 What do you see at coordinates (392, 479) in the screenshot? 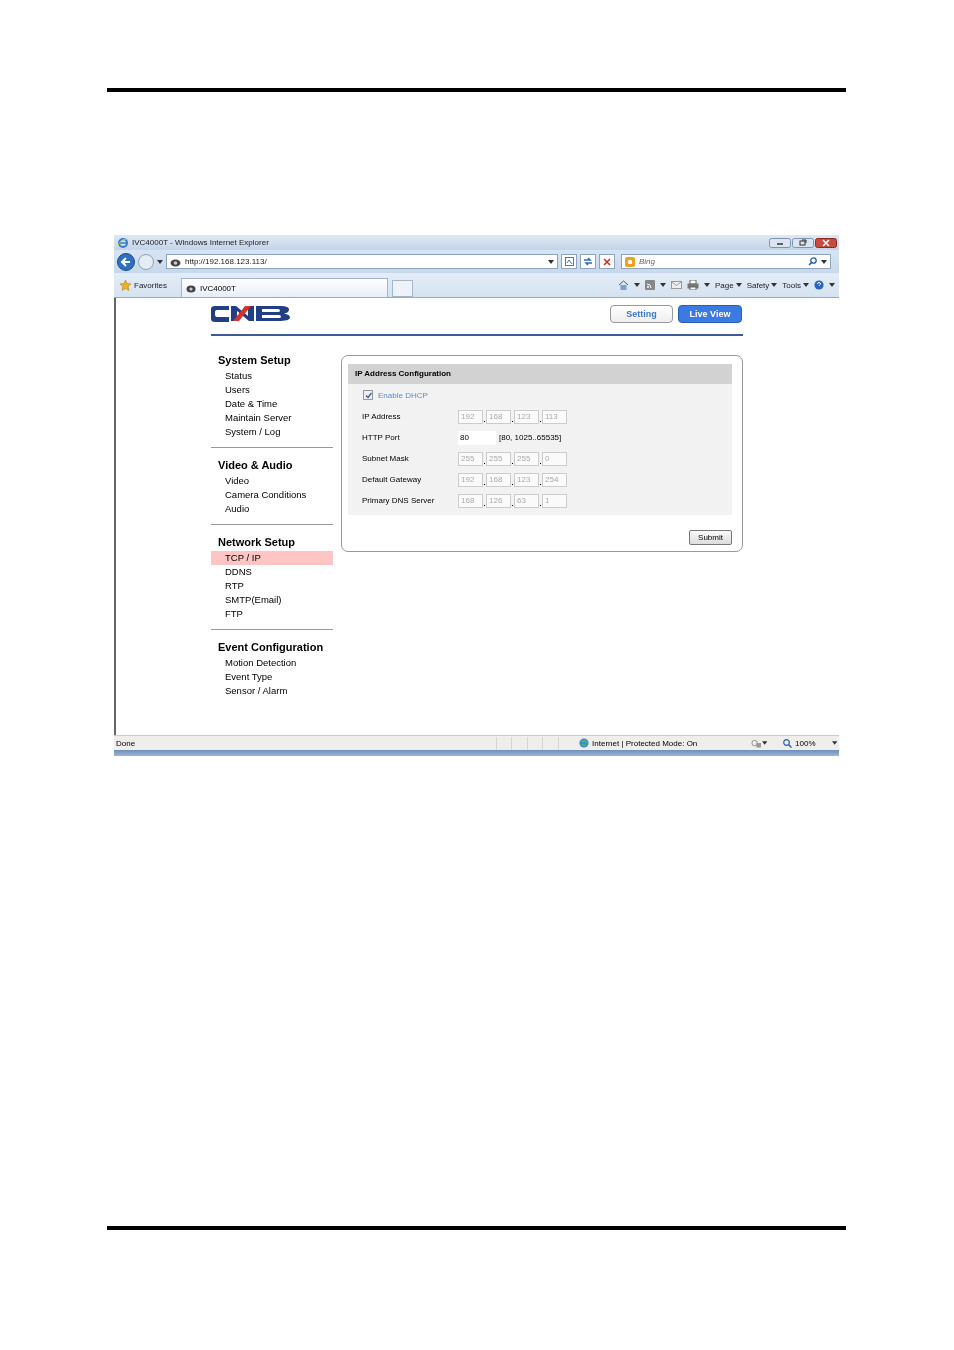
I see `field-label: Default Gateway` at bounding box center [392, 479].